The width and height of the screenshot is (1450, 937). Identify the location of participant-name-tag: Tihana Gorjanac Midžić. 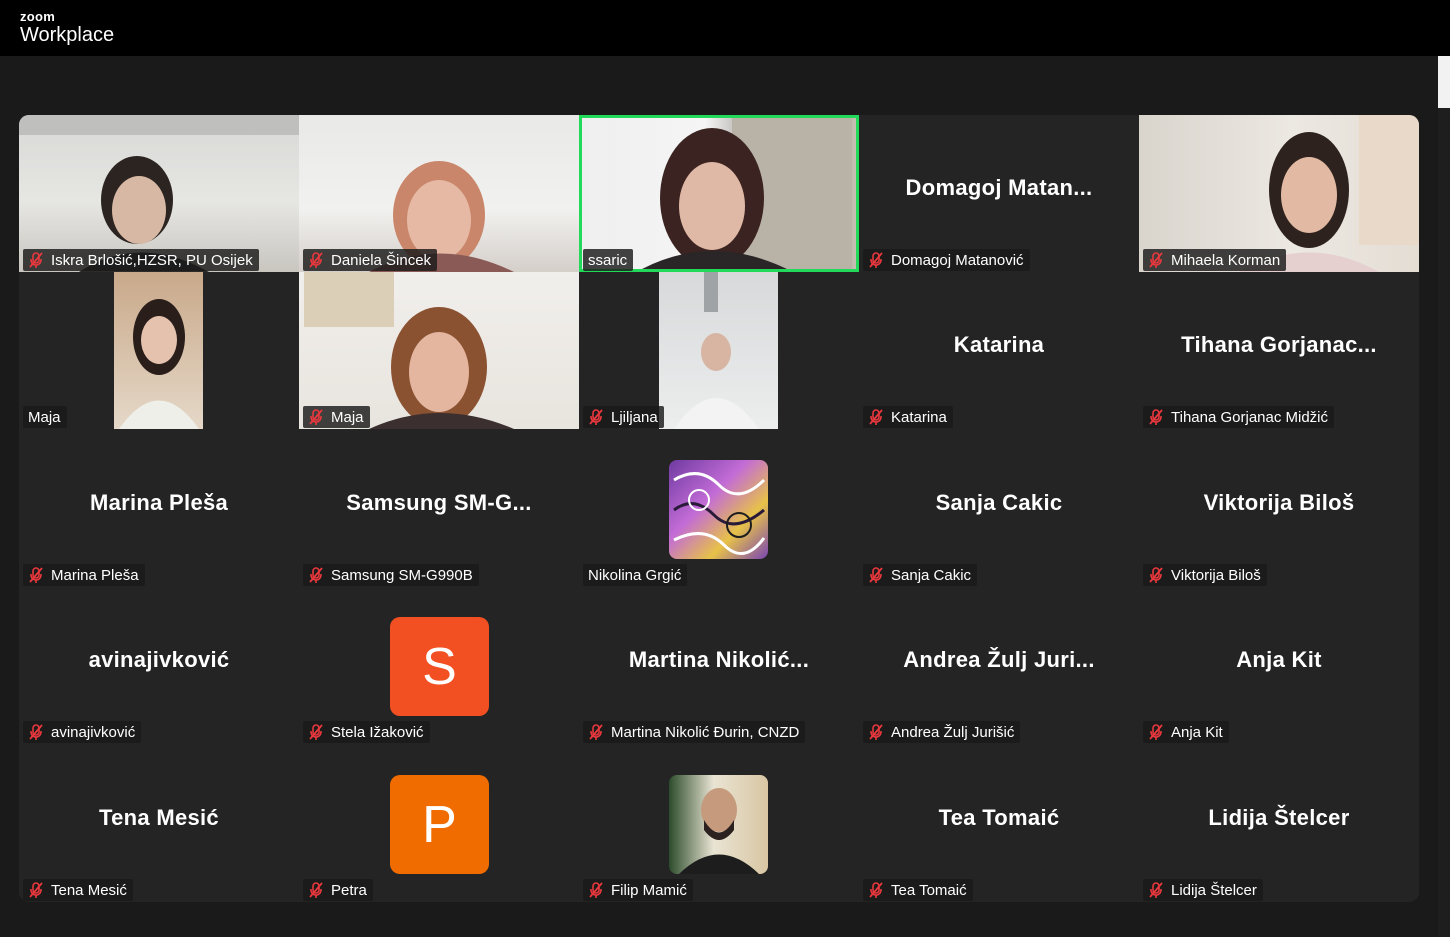
(1239, 417).